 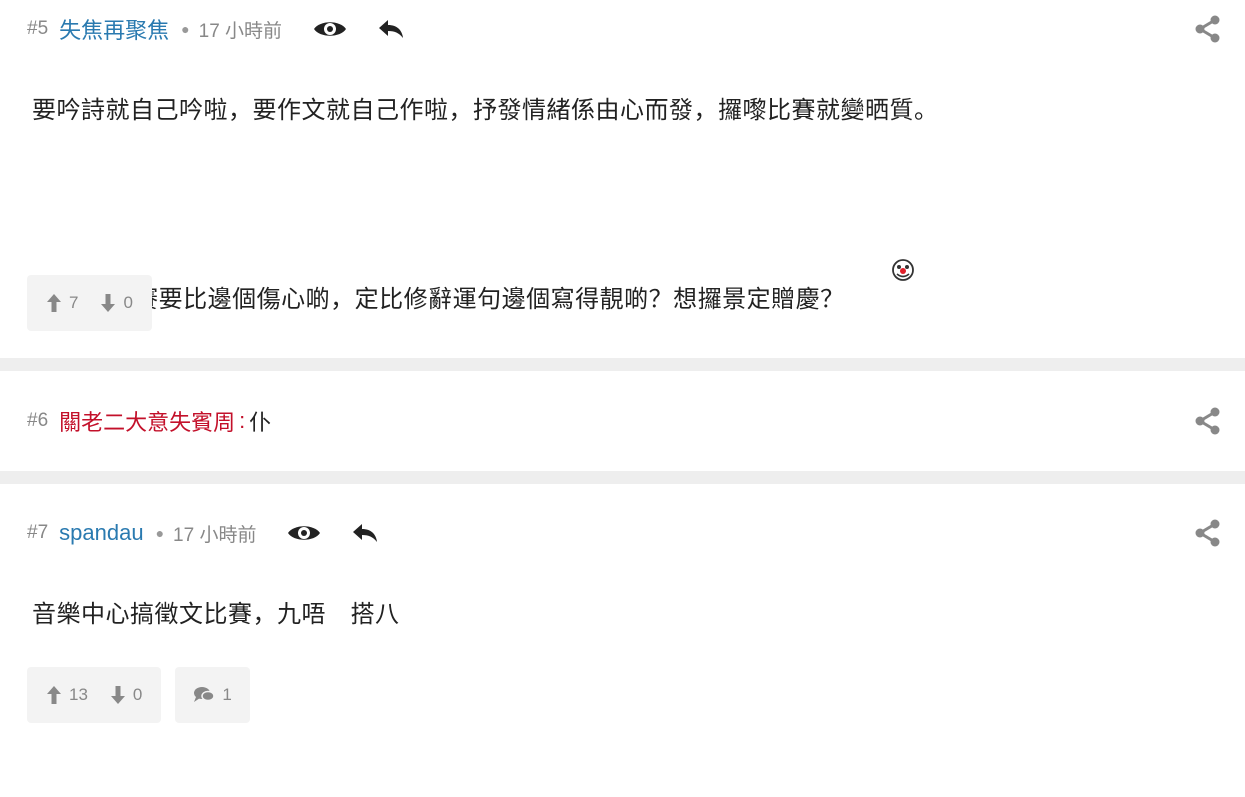 I want to click on upvote-button: 13, so click(x=78, y=695).